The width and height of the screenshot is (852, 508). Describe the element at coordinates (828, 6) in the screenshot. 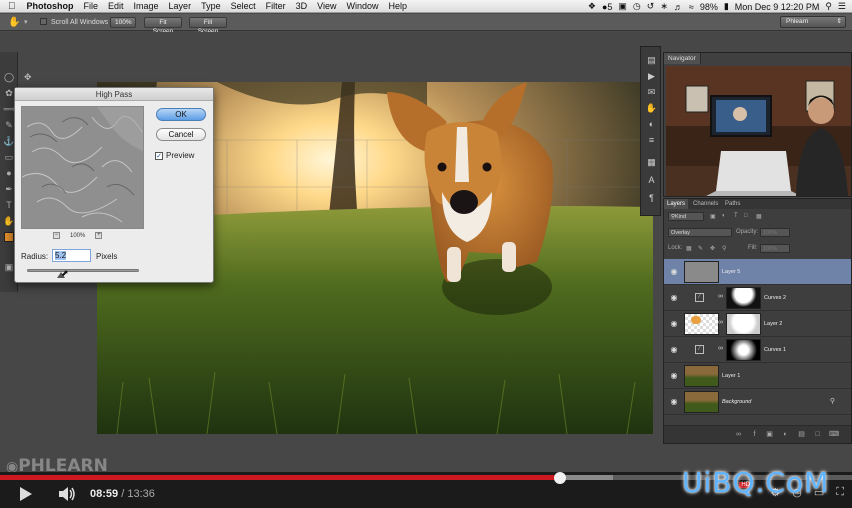

I see `spotlight-search-icon: ⚲` at that location.